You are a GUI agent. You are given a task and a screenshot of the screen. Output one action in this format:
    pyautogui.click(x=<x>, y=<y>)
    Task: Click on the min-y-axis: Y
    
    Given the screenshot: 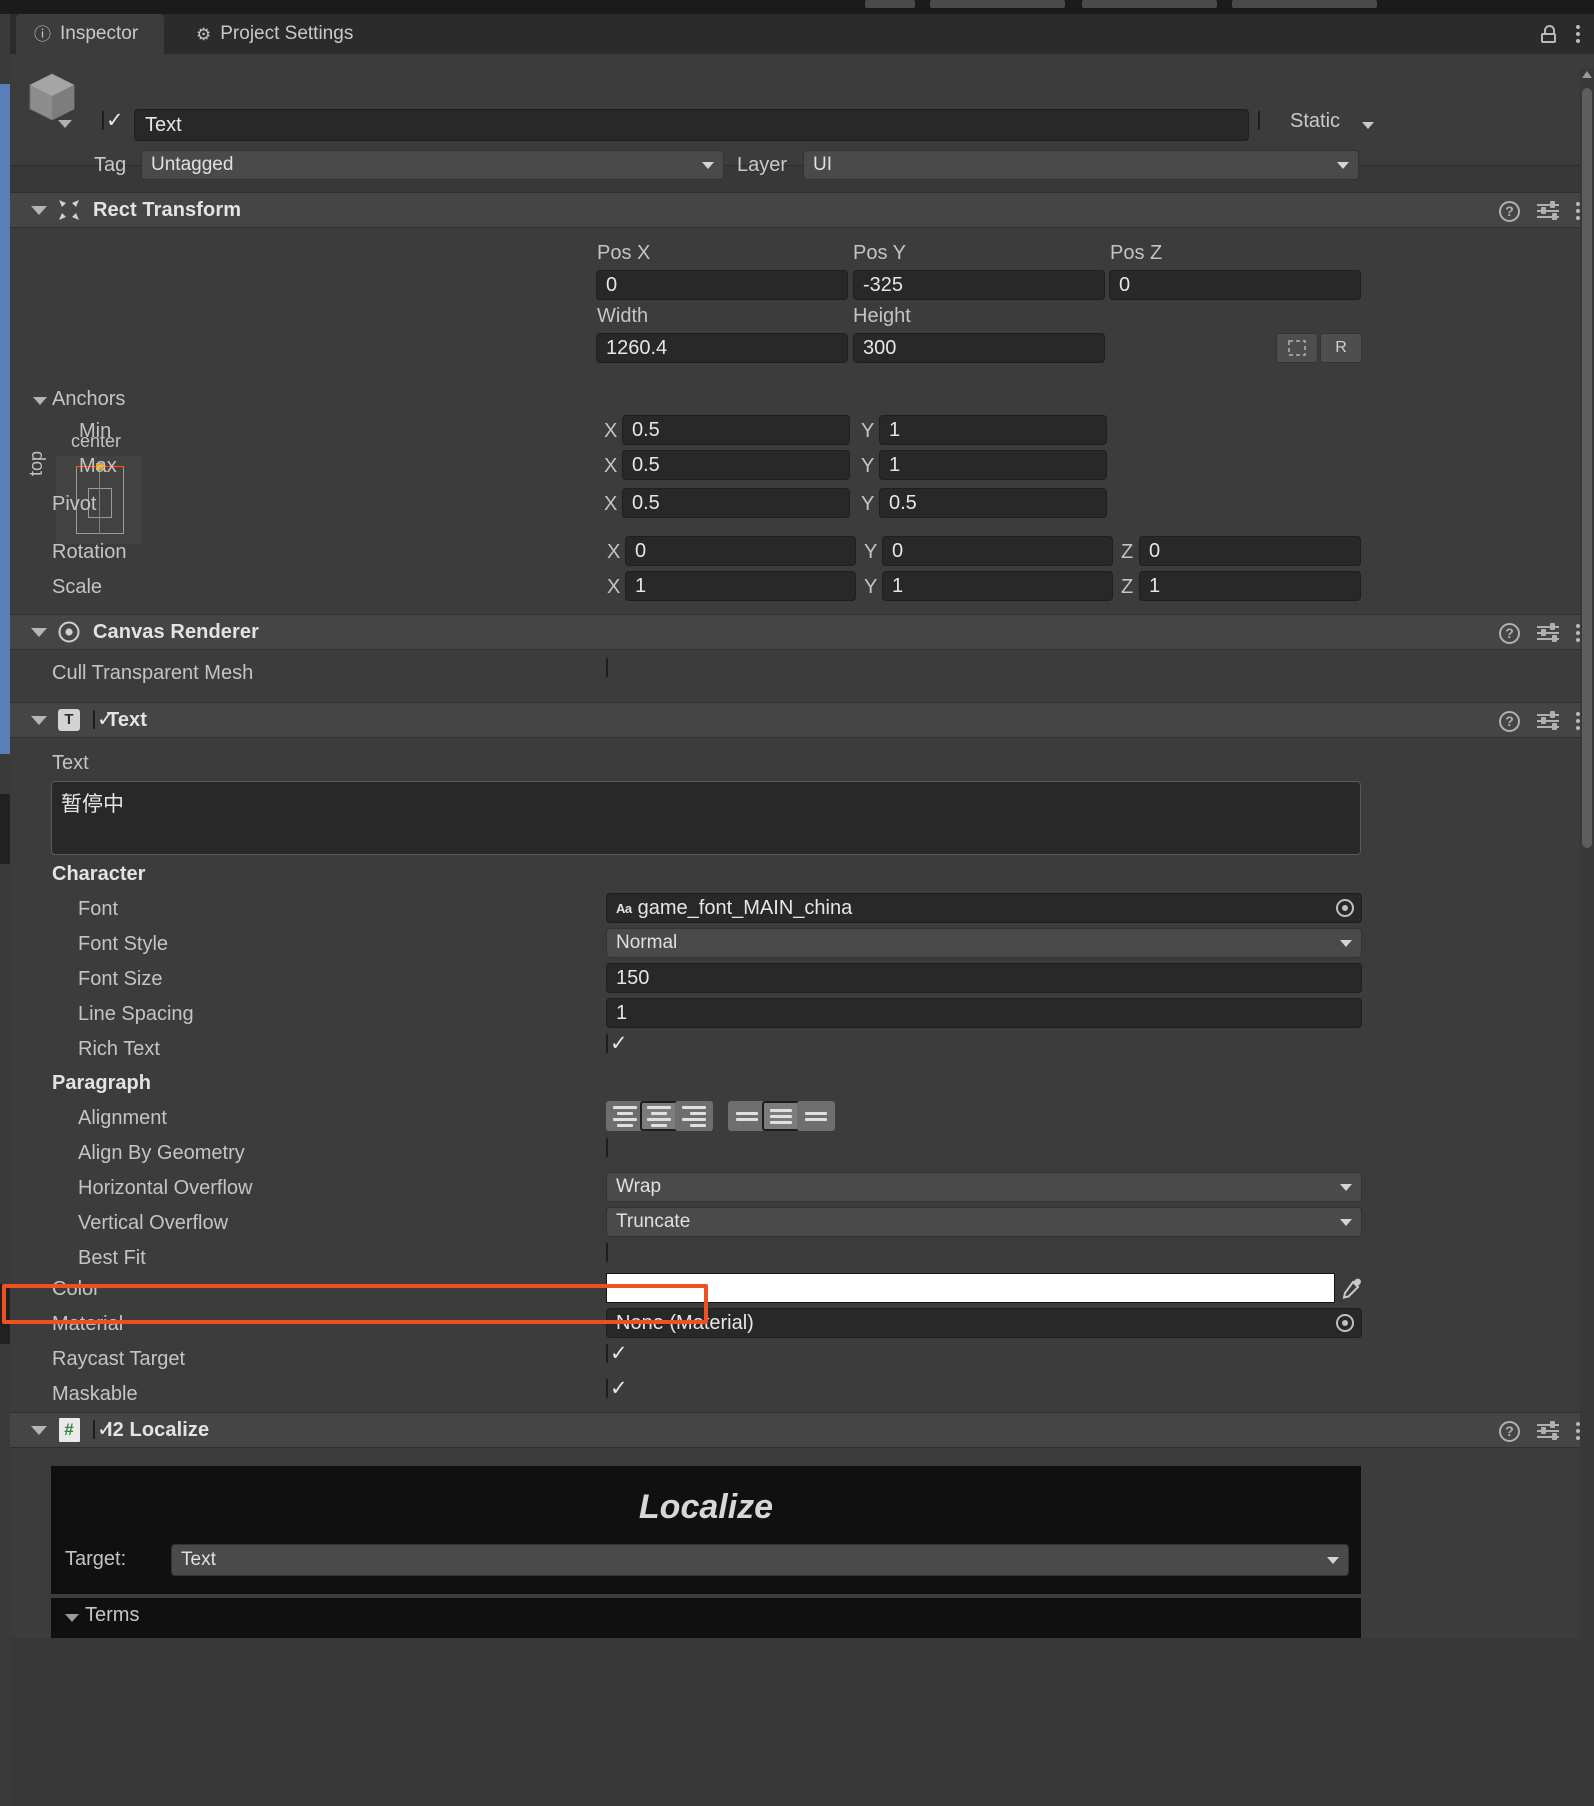 What is the action you would take?
    pyautogui.click(x=868, y=431)
    